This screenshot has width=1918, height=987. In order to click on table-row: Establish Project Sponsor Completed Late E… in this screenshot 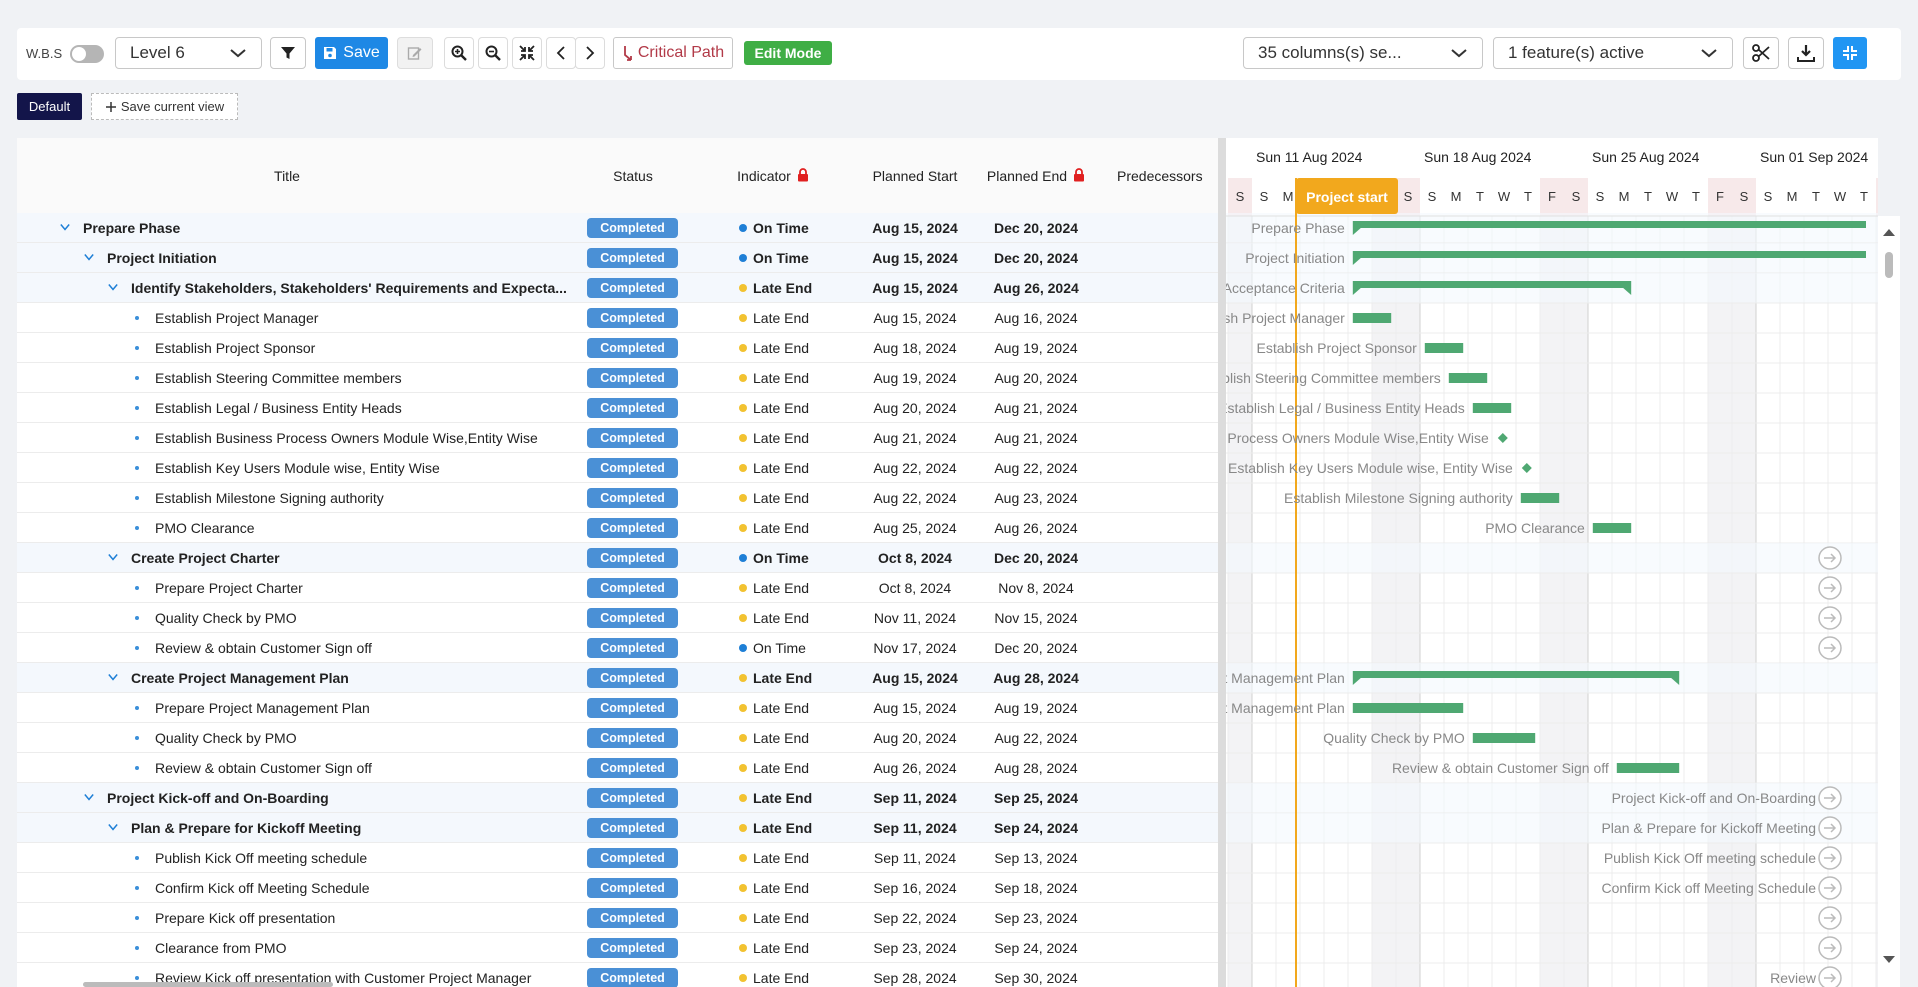, I will do `click(617, 348)`.